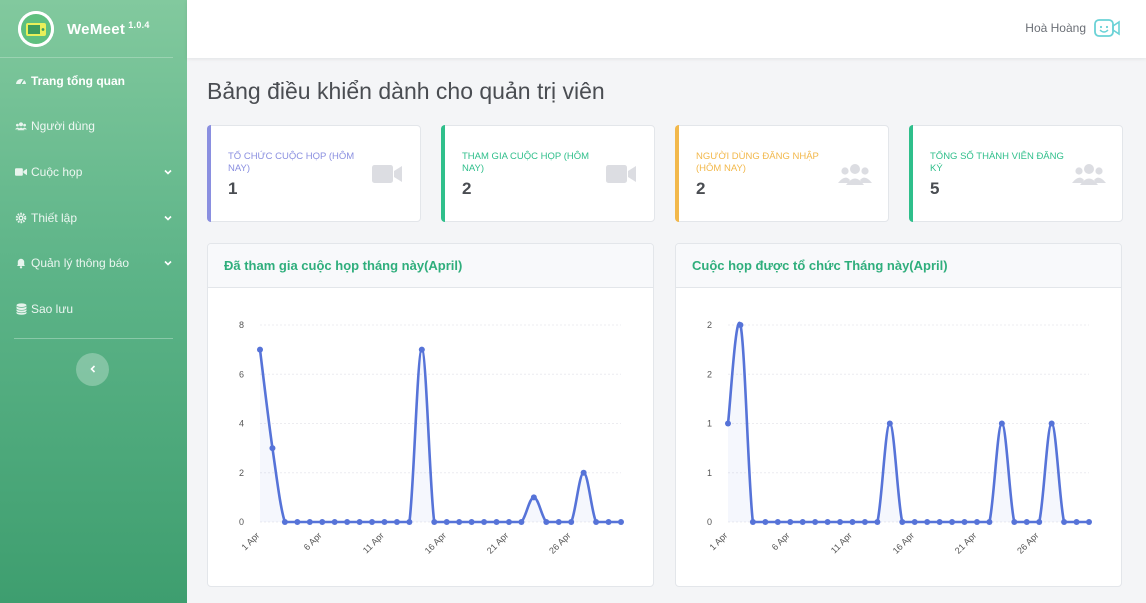 The image size is (1146, 603). Describe the element at coordinates (898, 266) in the screenshot. I see `chart-title: Cuộc họp được tổ chức Tháng này(April)` at that location.